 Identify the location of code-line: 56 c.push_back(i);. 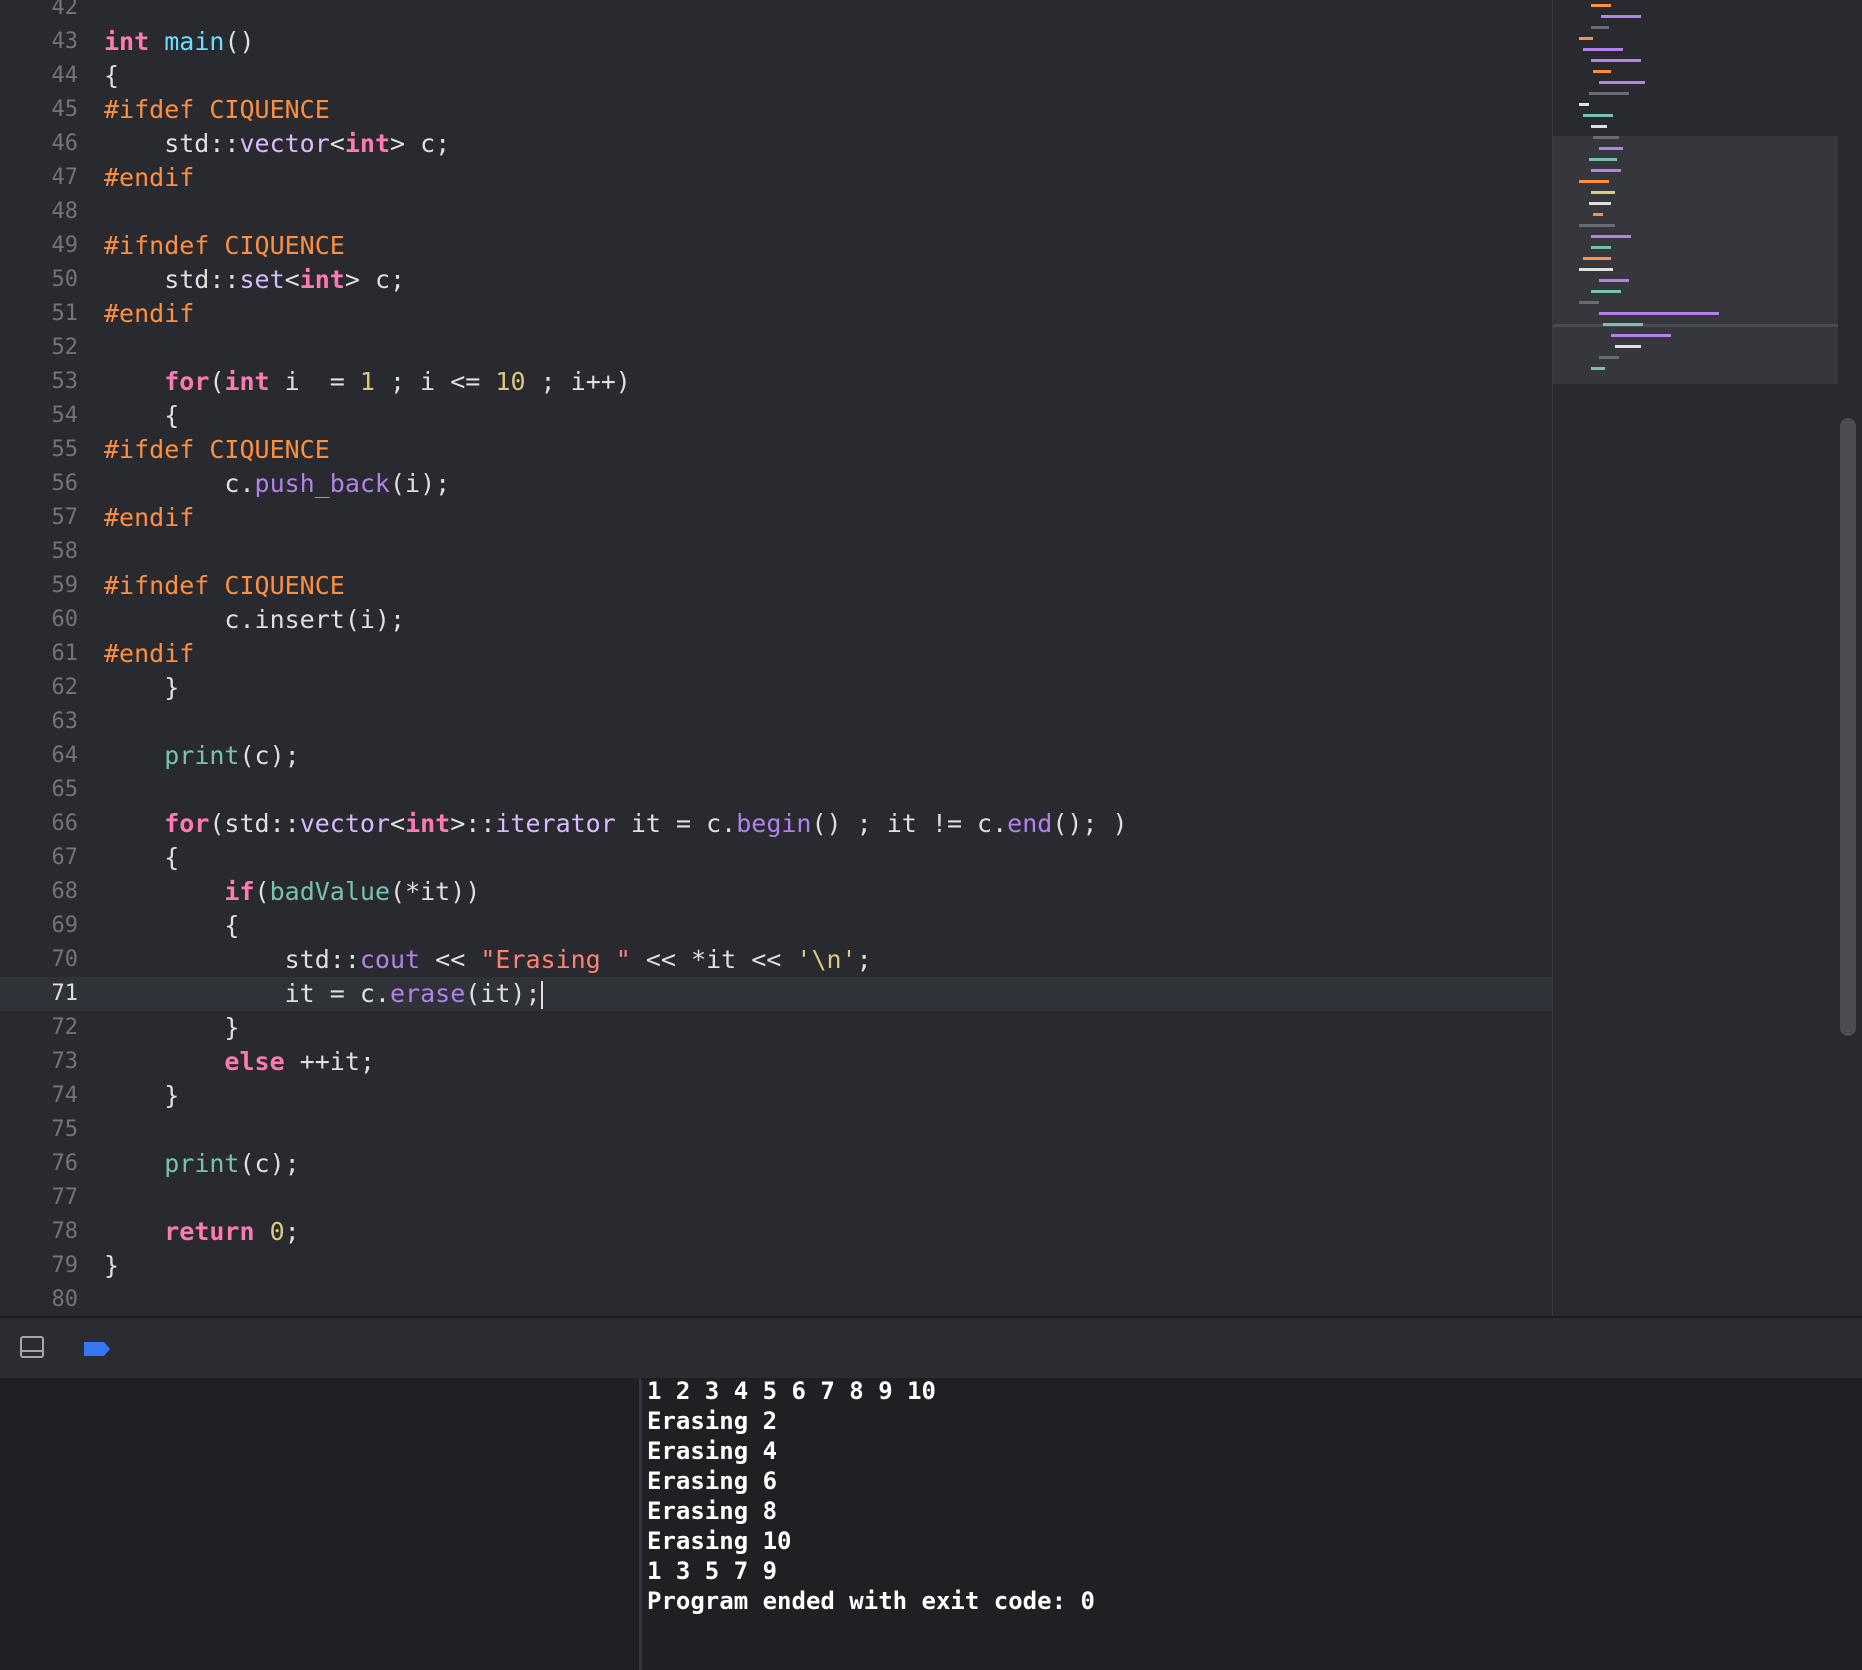
(776, 484).